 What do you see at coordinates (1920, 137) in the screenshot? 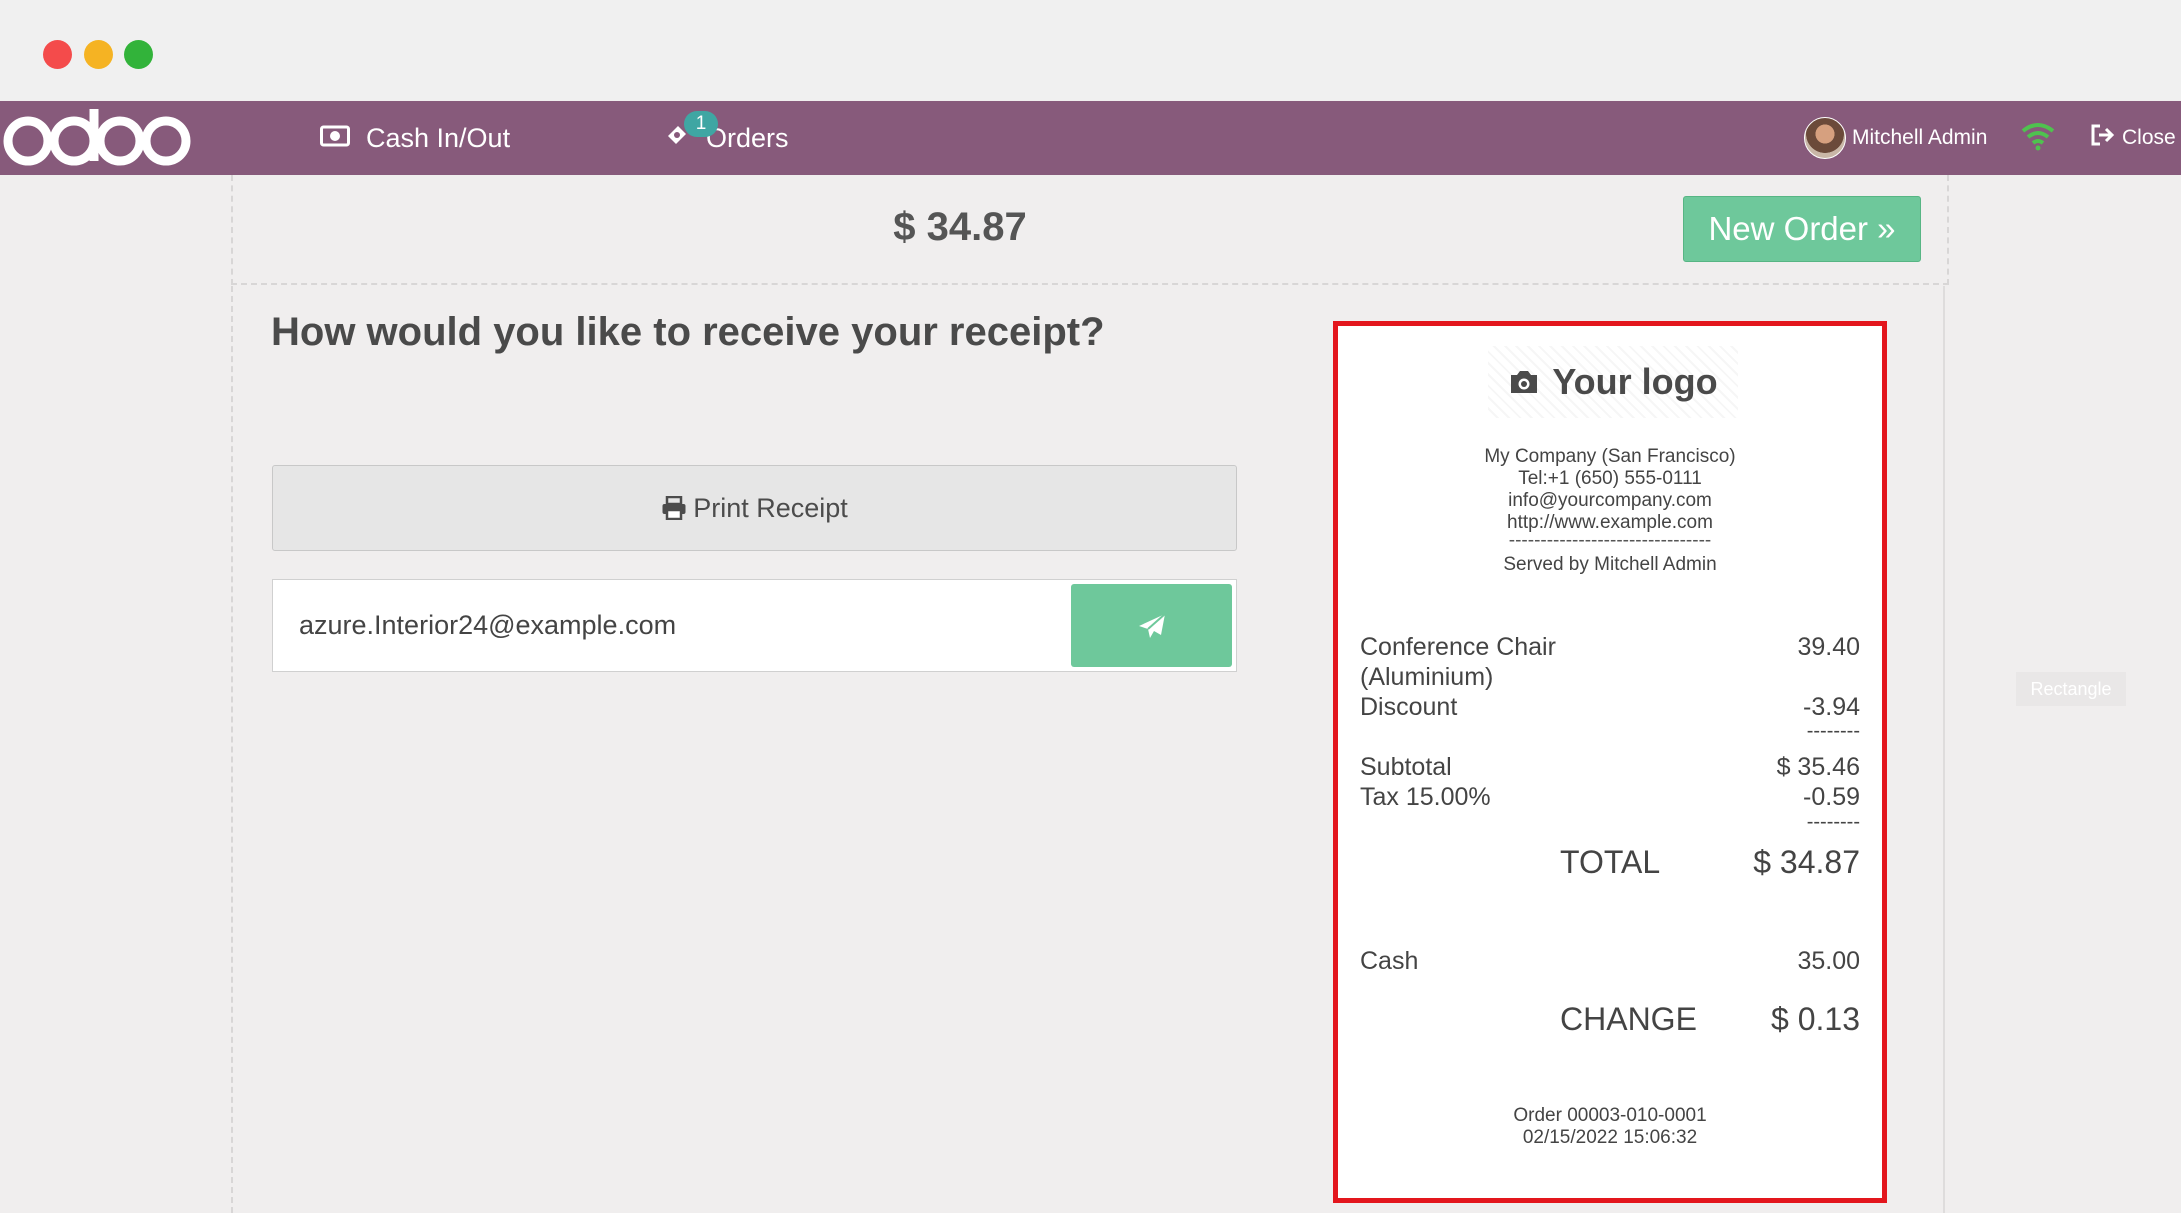
I see `user-name: Mitchell Admin` at bounding box center [1920, 137].